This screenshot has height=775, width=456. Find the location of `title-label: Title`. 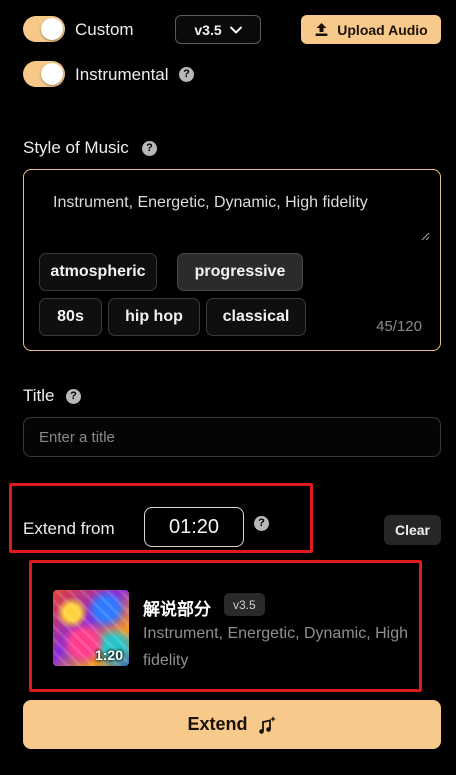

title-label: Title is located at coordinates (39, 395).